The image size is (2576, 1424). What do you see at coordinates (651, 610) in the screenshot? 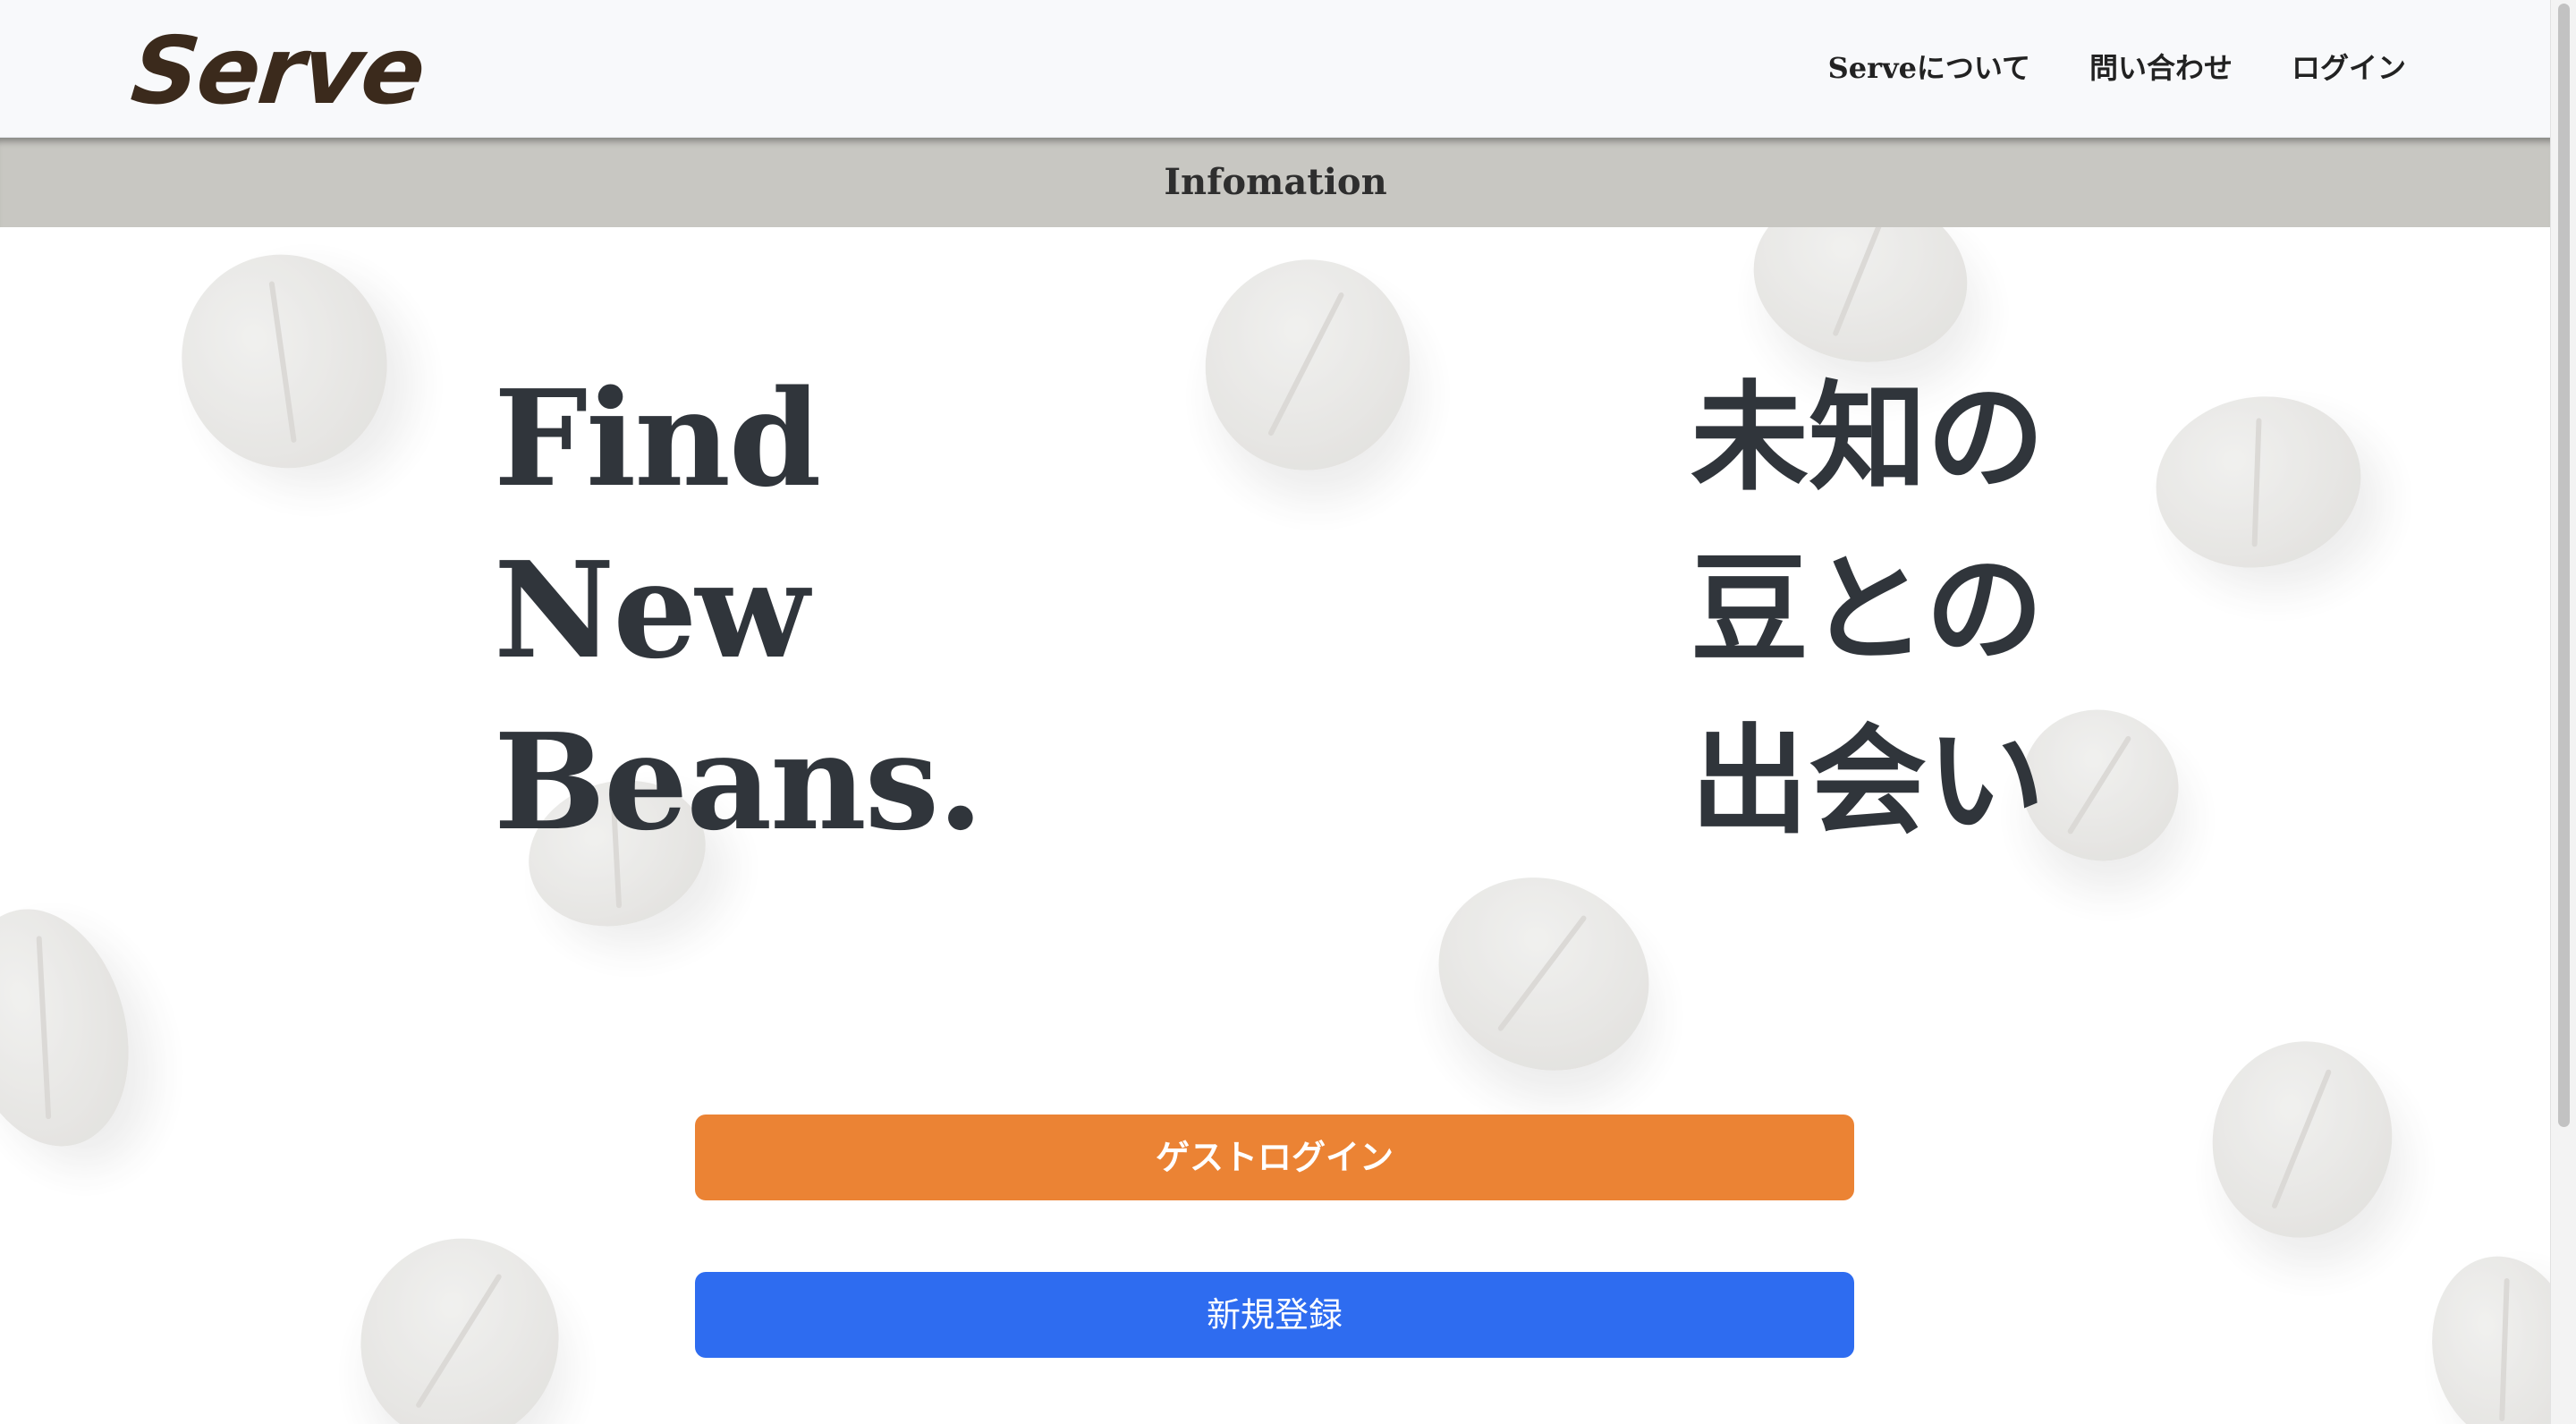
I see `hero-english-line: New` at bounding box center [651, 610].